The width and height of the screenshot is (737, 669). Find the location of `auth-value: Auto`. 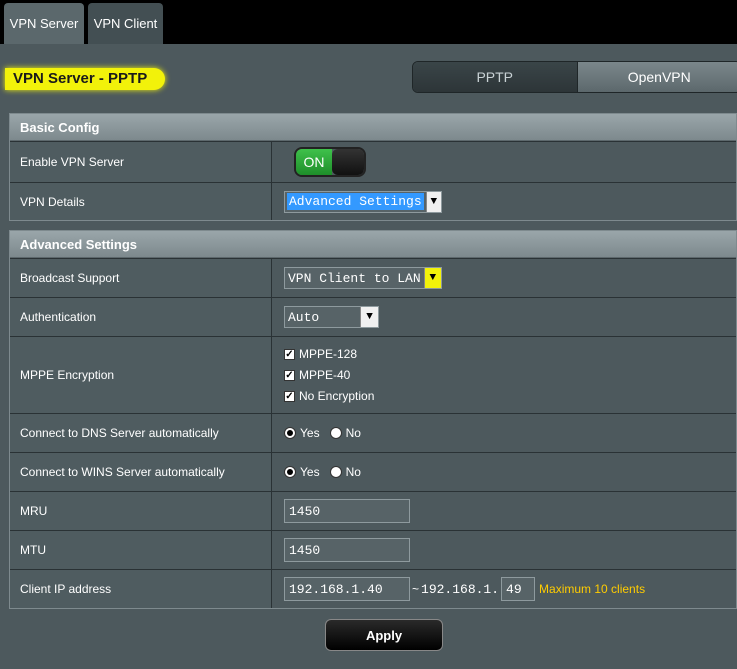

auth-value: Auto is located at coordinates (304, 317).